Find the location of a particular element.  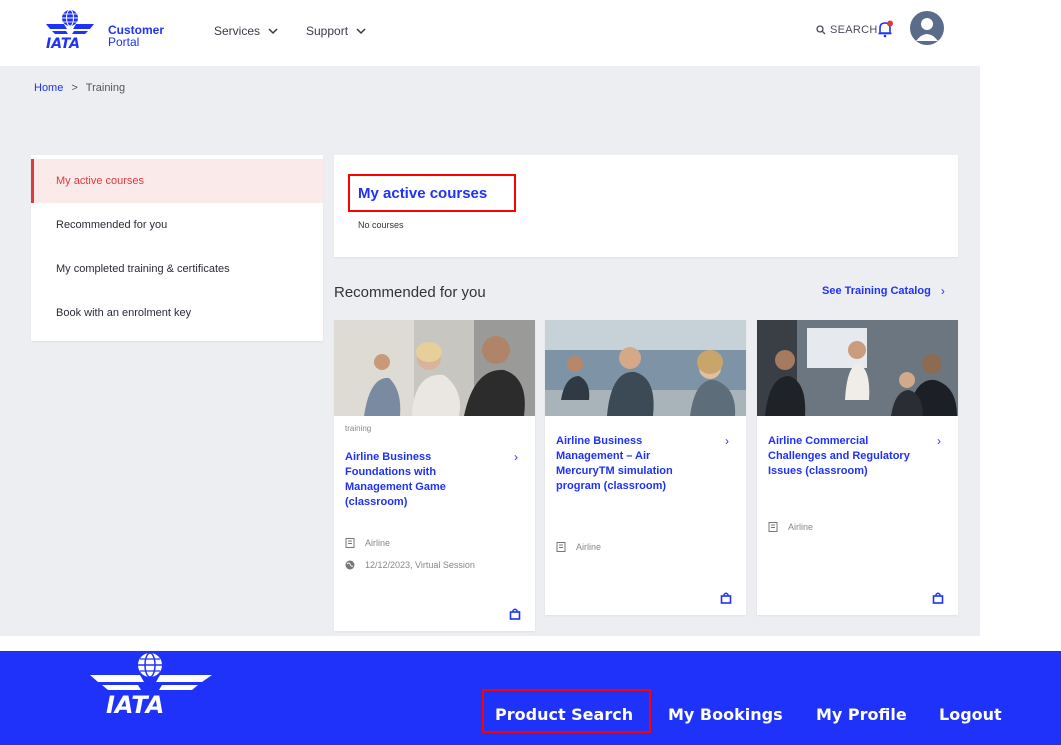

search-icon is located at coordinates (821, 30).